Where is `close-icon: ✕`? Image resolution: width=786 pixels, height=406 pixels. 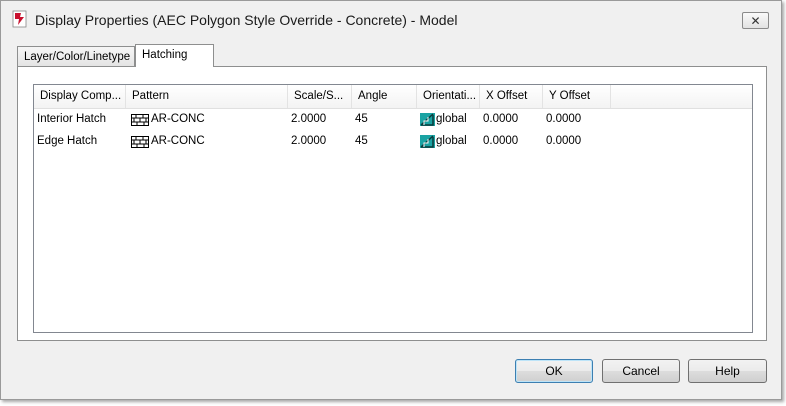 close-icon: ✕ is located at coordinates (755, 20).